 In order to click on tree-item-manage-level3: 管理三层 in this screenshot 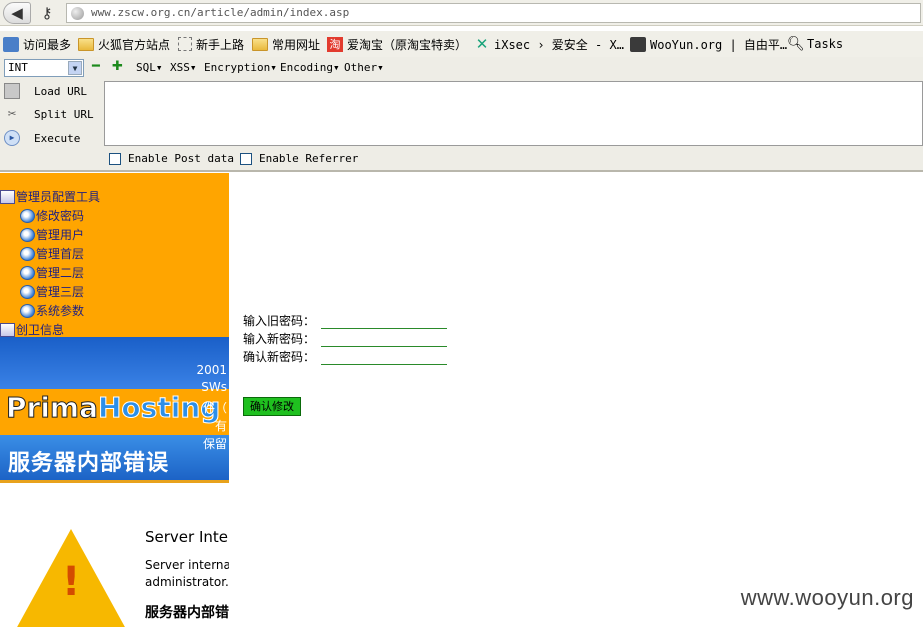, I will do `click(114, 291)`.